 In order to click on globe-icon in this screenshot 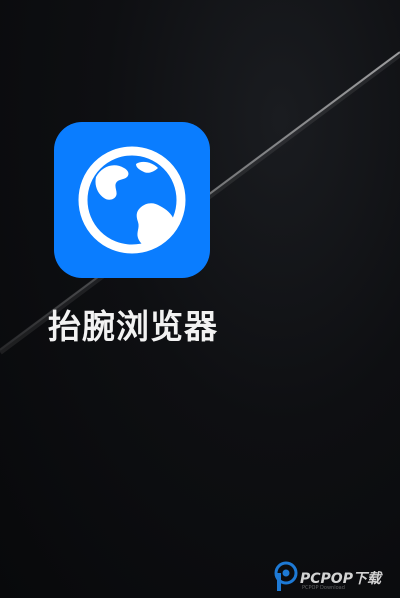, I will do `click(132, 200)`.